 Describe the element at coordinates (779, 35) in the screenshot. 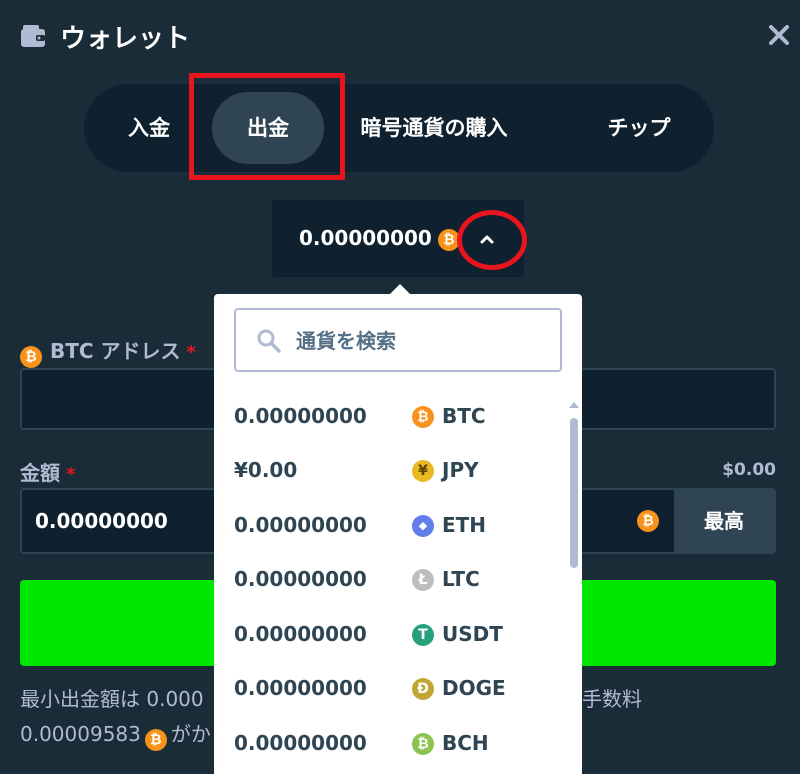

I see `close-icon` at that location.